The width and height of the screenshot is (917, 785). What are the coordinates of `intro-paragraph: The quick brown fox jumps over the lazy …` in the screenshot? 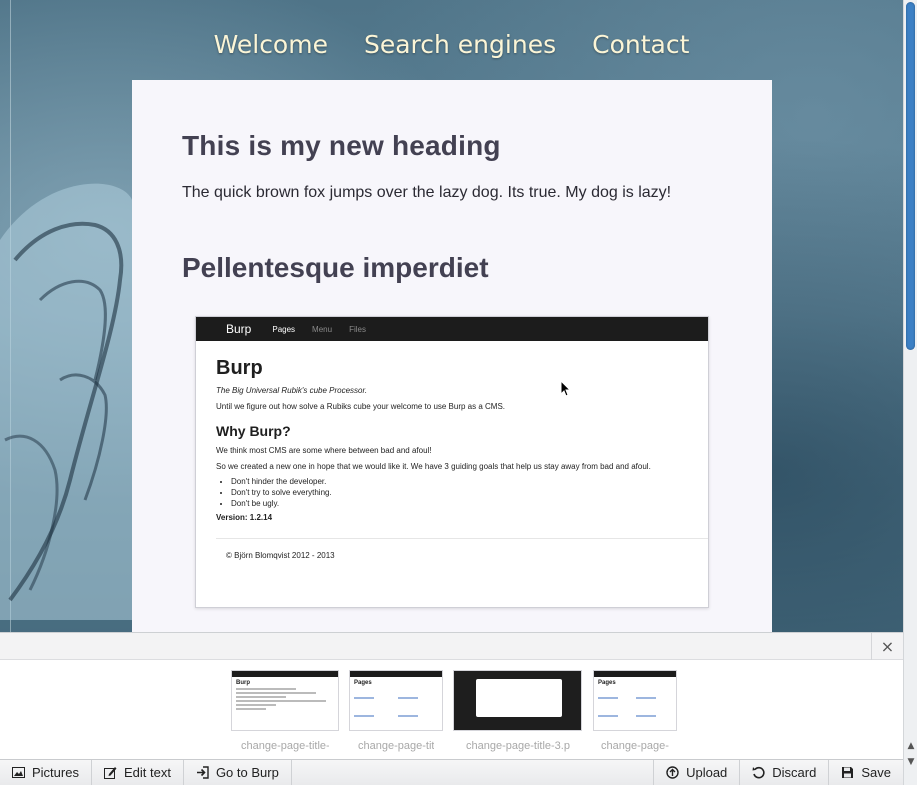 It's located at (452, 193).